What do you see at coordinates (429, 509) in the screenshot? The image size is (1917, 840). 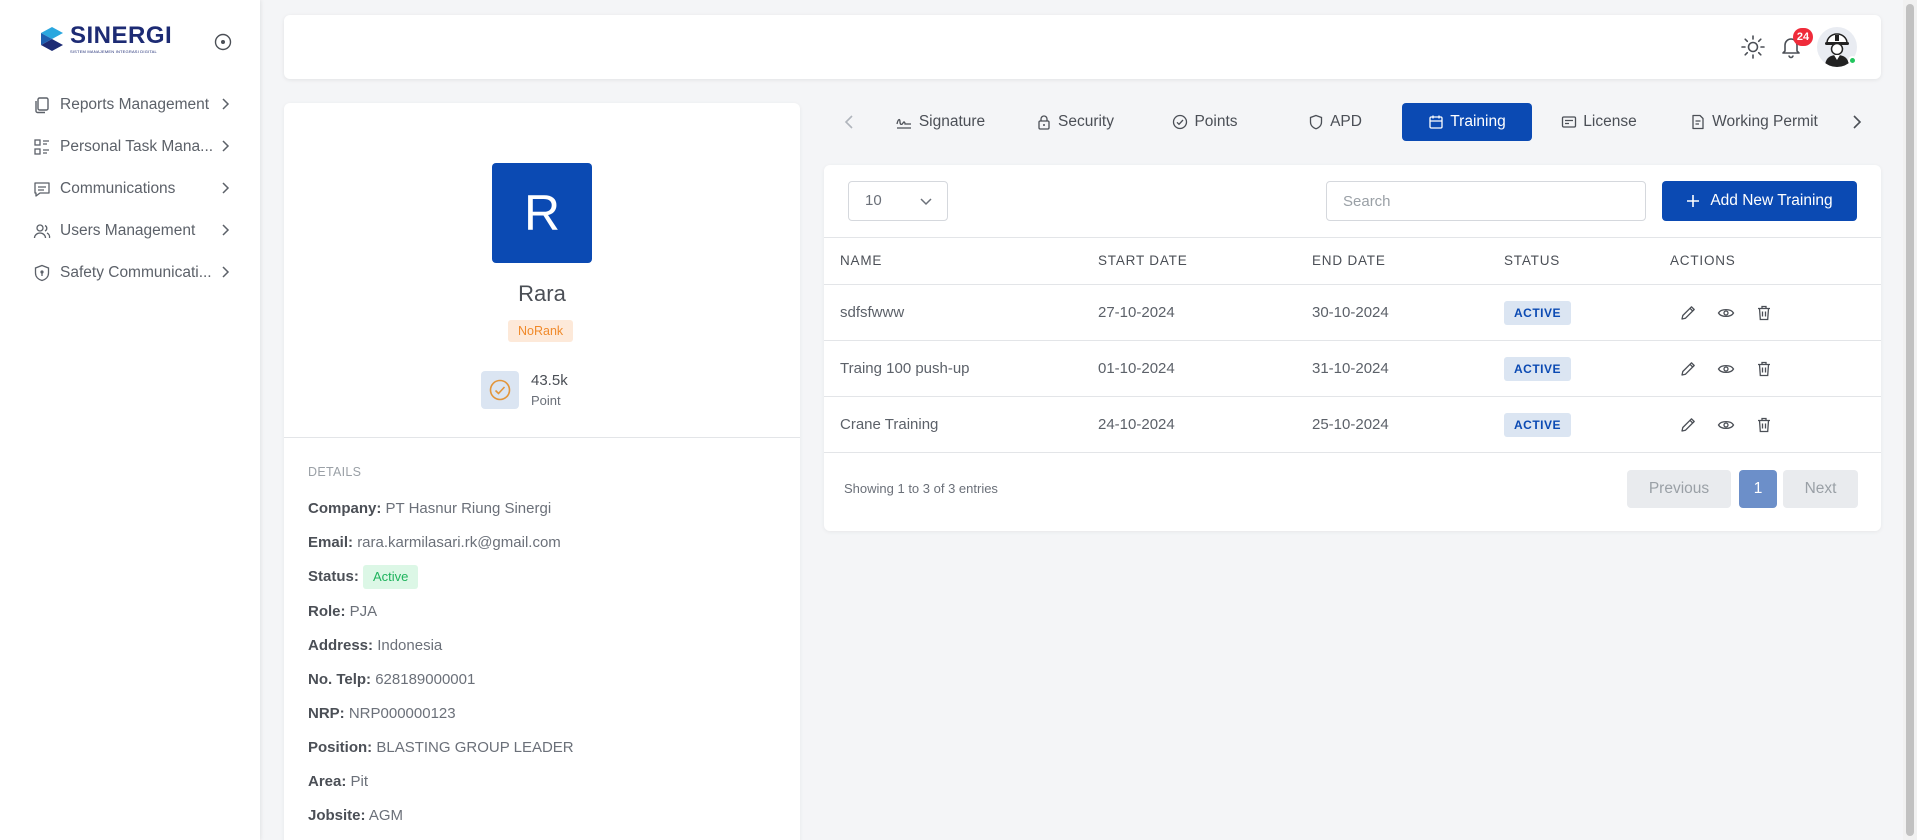 I see `detail-company: Company: PT Hasnur Riung Sinergi` at bounding box center [429, 509].